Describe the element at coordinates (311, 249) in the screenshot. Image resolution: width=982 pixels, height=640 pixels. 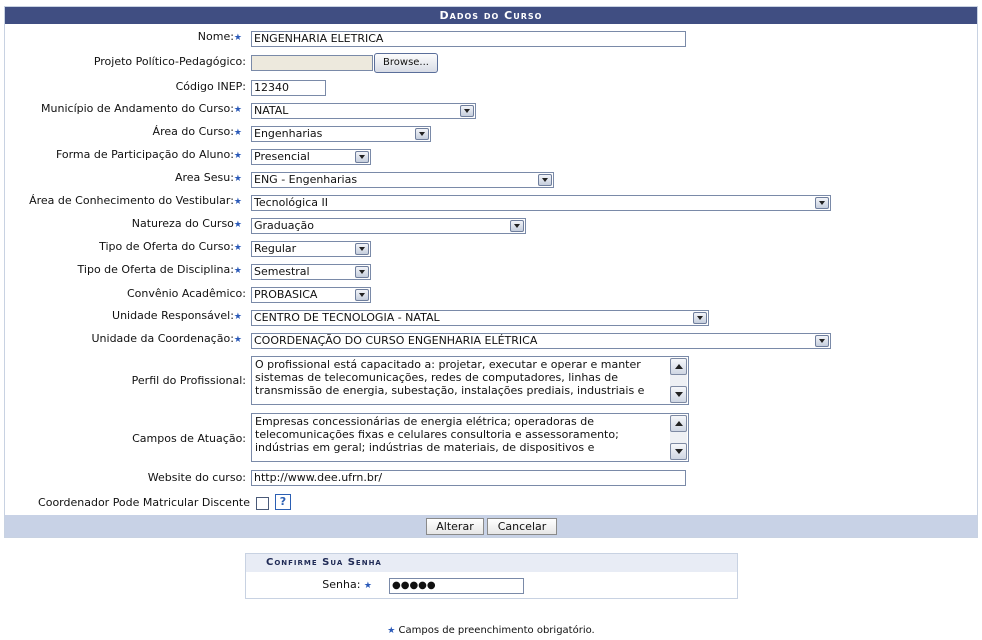
I see `oferta-curso-select: Regular` at that location.